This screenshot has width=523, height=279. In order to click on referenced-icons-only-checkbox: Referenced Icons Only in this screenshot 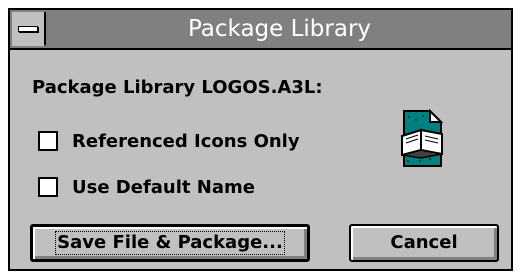, I will do `click(169, 141)`.